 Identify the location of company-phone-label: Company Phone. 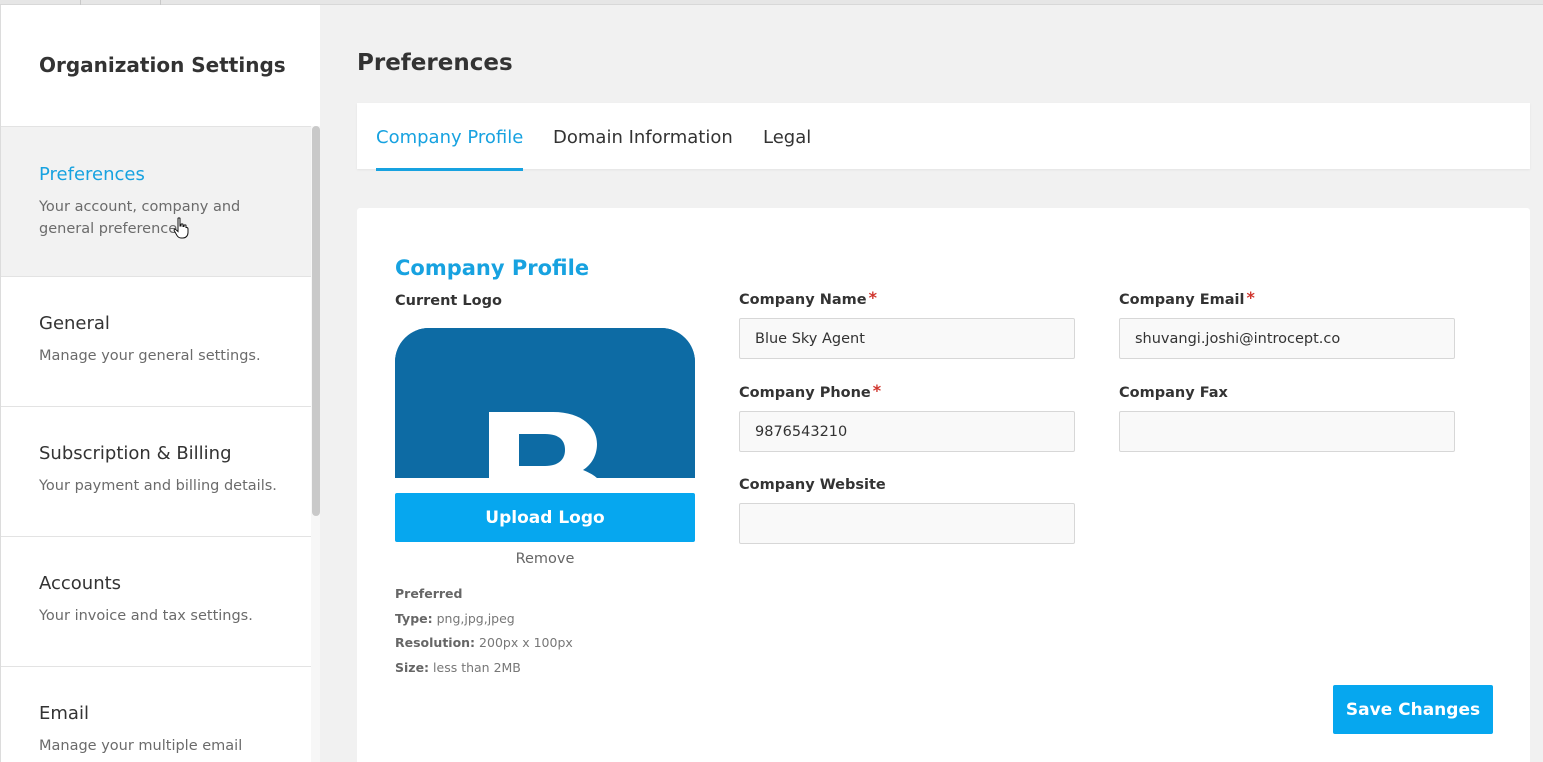
(805, 393).